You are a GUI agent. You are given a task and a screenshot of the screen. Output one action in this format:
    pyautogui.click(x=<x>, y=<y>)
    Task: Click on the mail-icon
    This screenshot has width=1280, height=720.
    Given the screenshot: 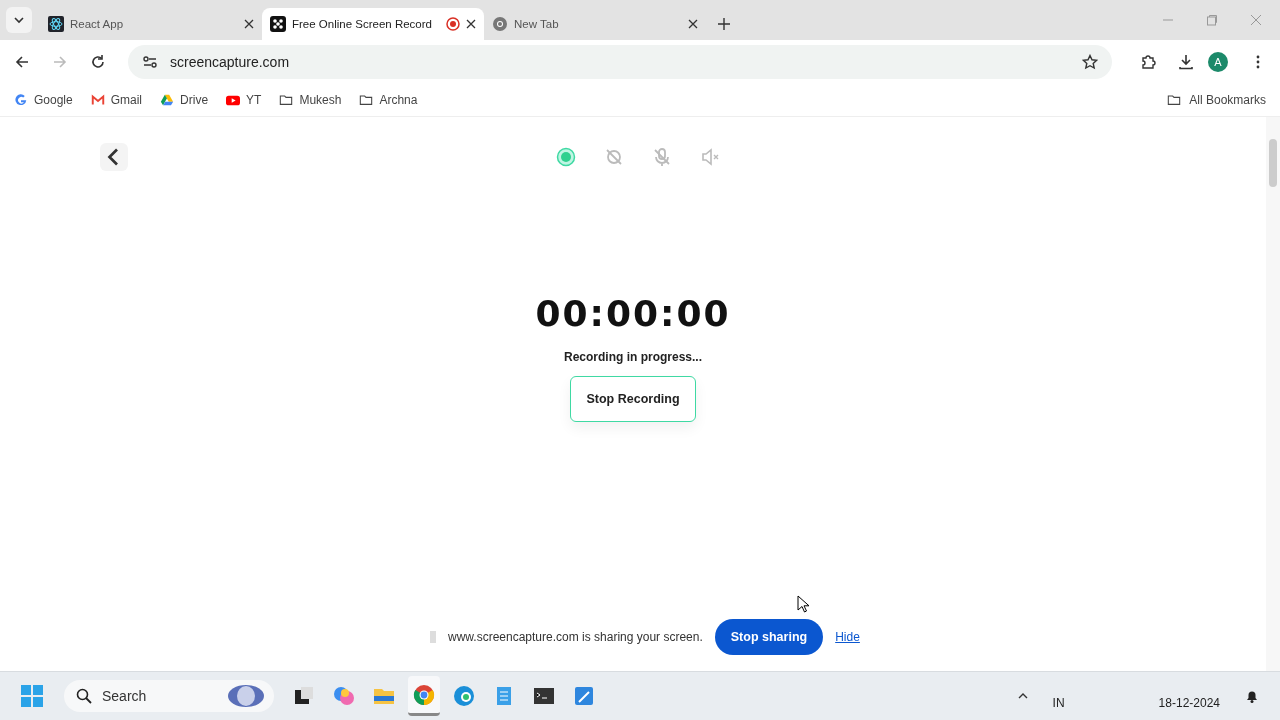 What is the action you would take?
    pyautogui.click(x=97, y=100)
    